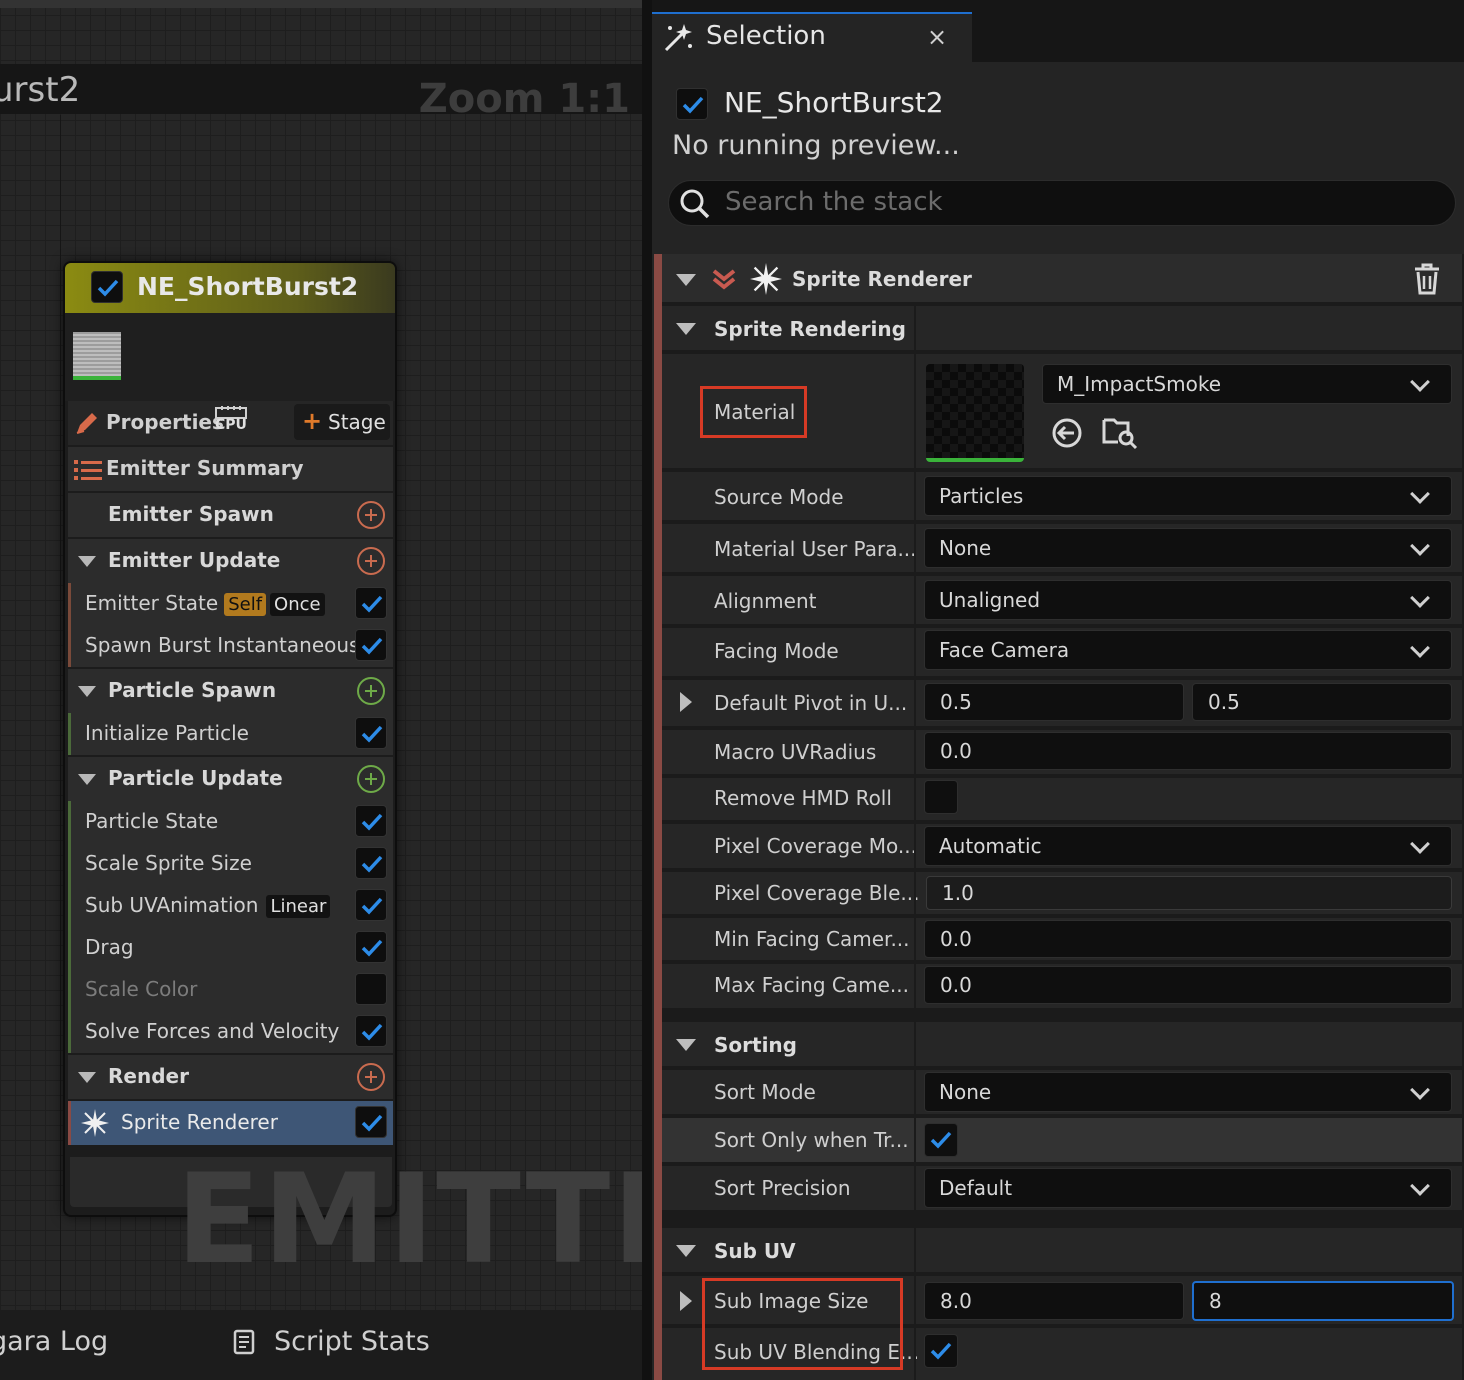 Image resolution: width=1464 pixels, height=1380 pixels. Describe the element at coordinates (371, 989) in the screenshot. I see `module-disabled-checkbox` at that location.